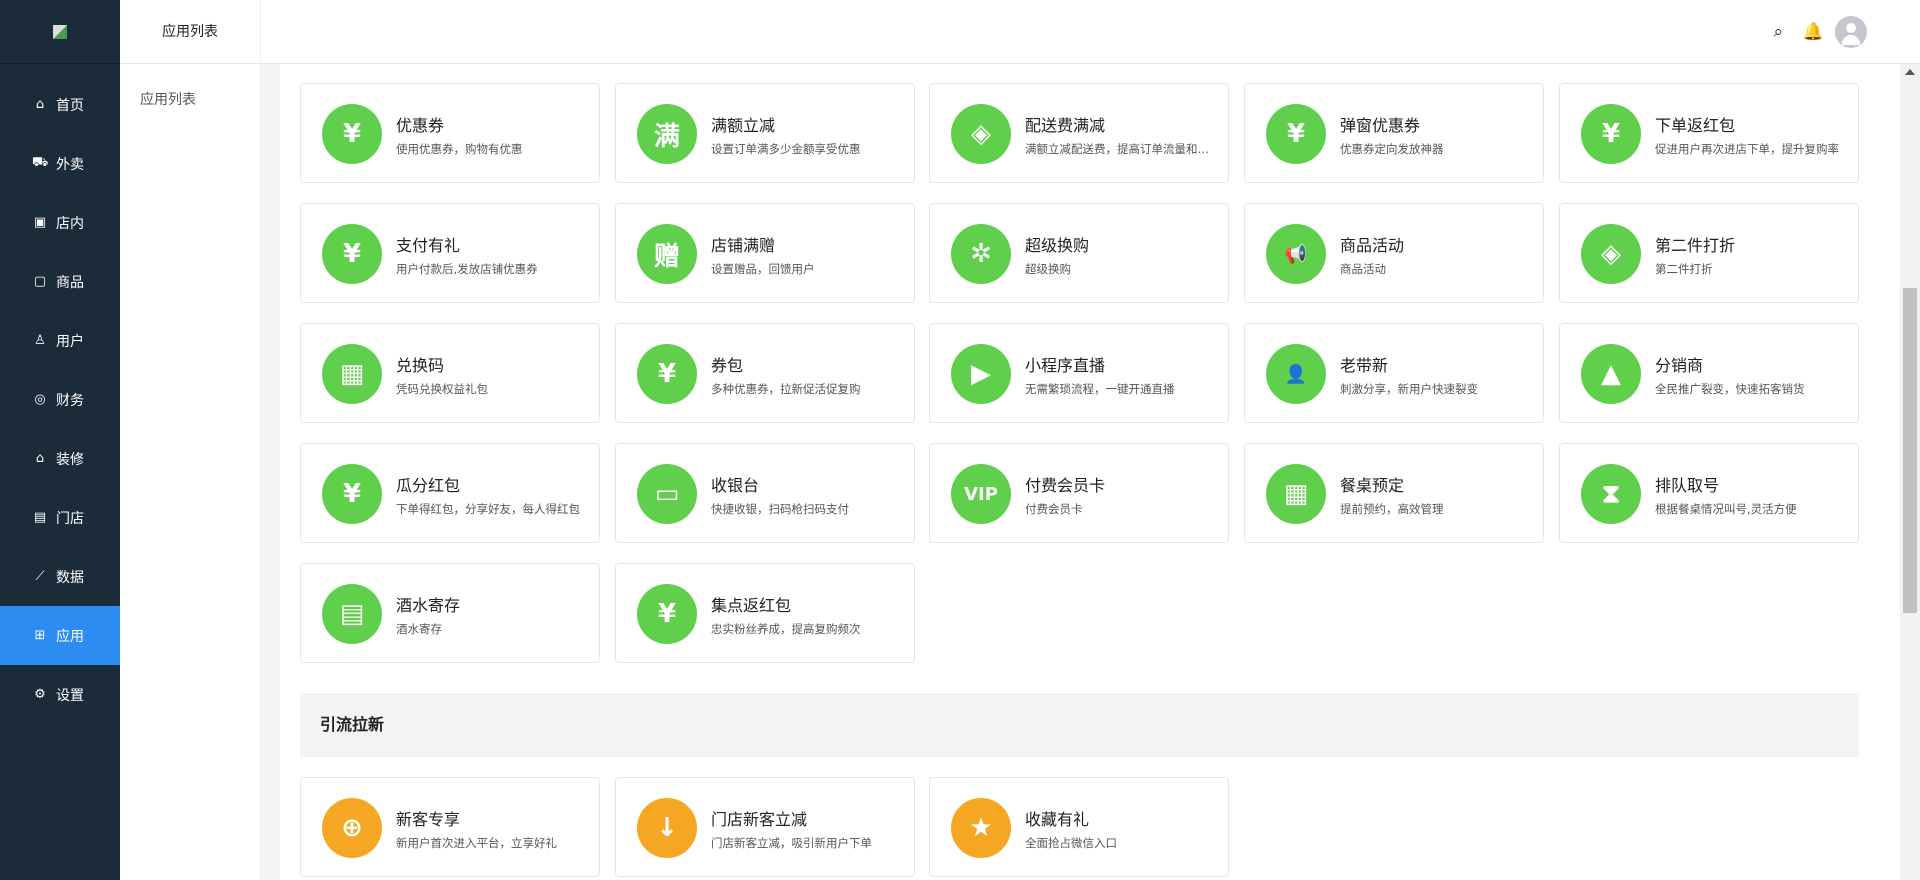  What do you see at coordinates (419, 629) in the screenshot?
I see `app-description: 酒水寄存` at bounding box center [419, 629].